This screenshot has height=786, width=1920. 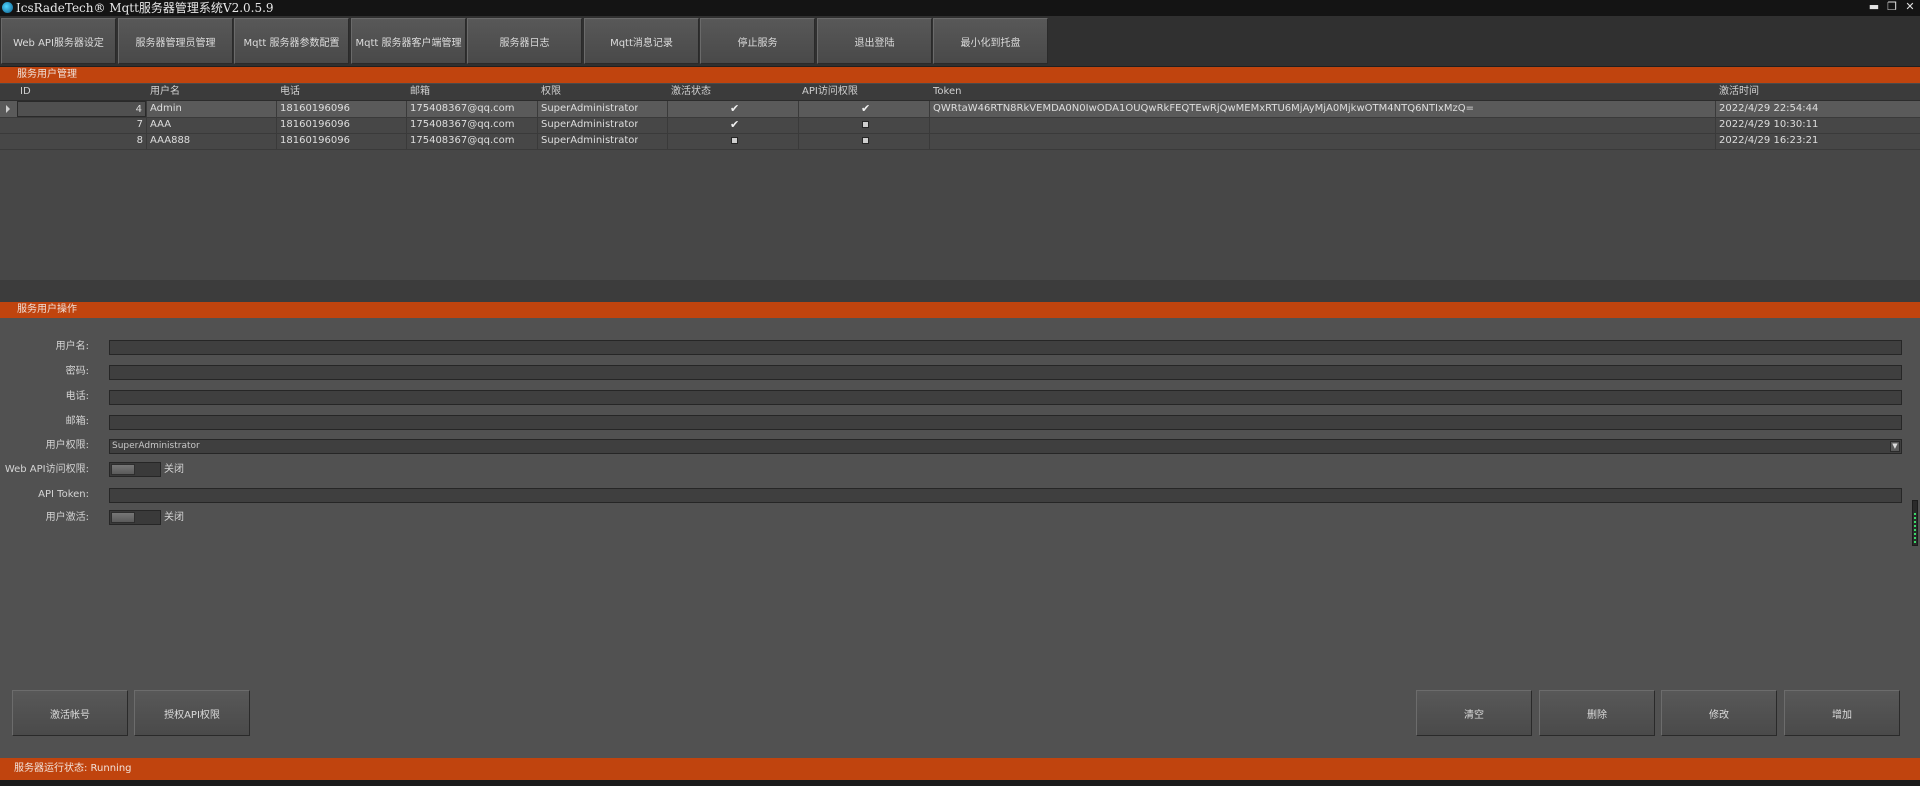 I want to click on cell-id: 4, so click(x=81, y=109).